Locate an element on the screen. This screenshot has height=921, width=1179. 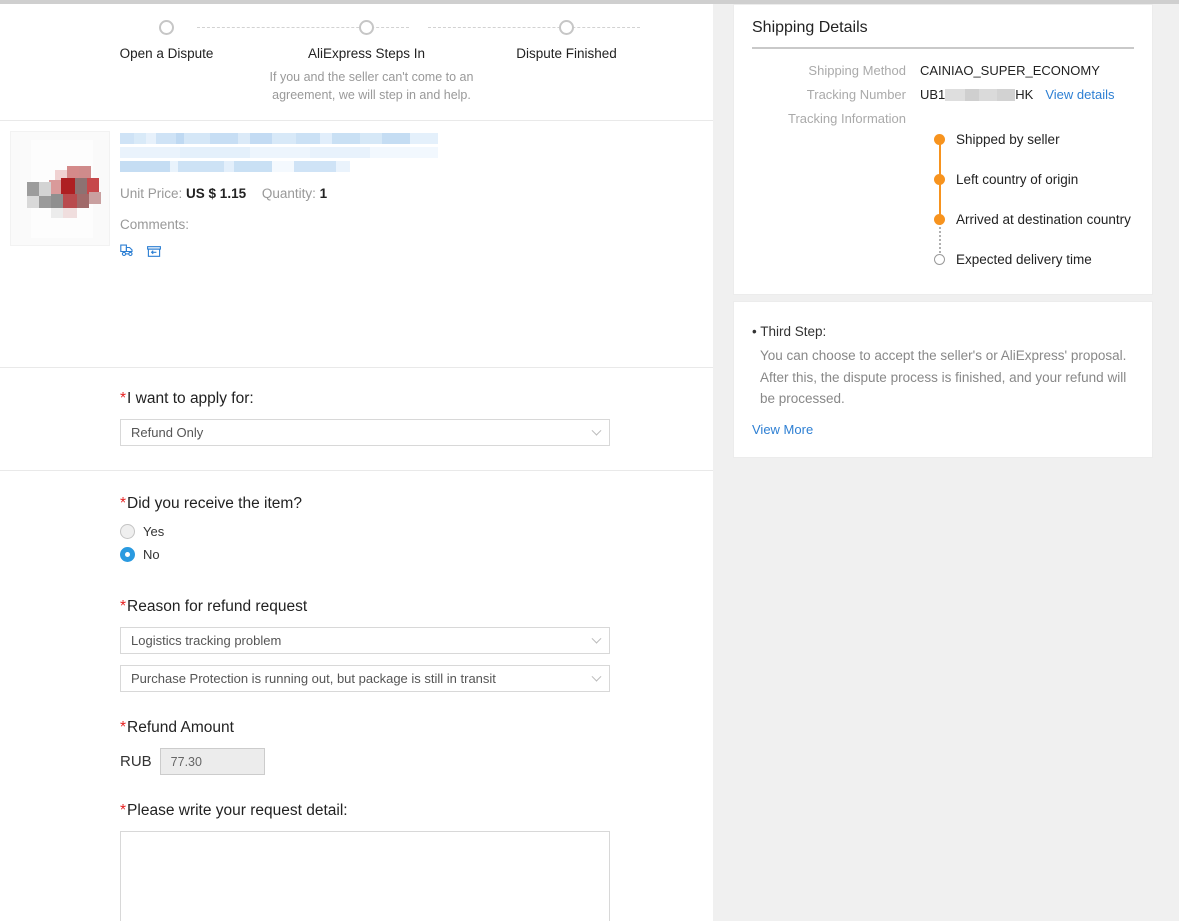
view-details-link: View details is located at coordinates (1079, 94).